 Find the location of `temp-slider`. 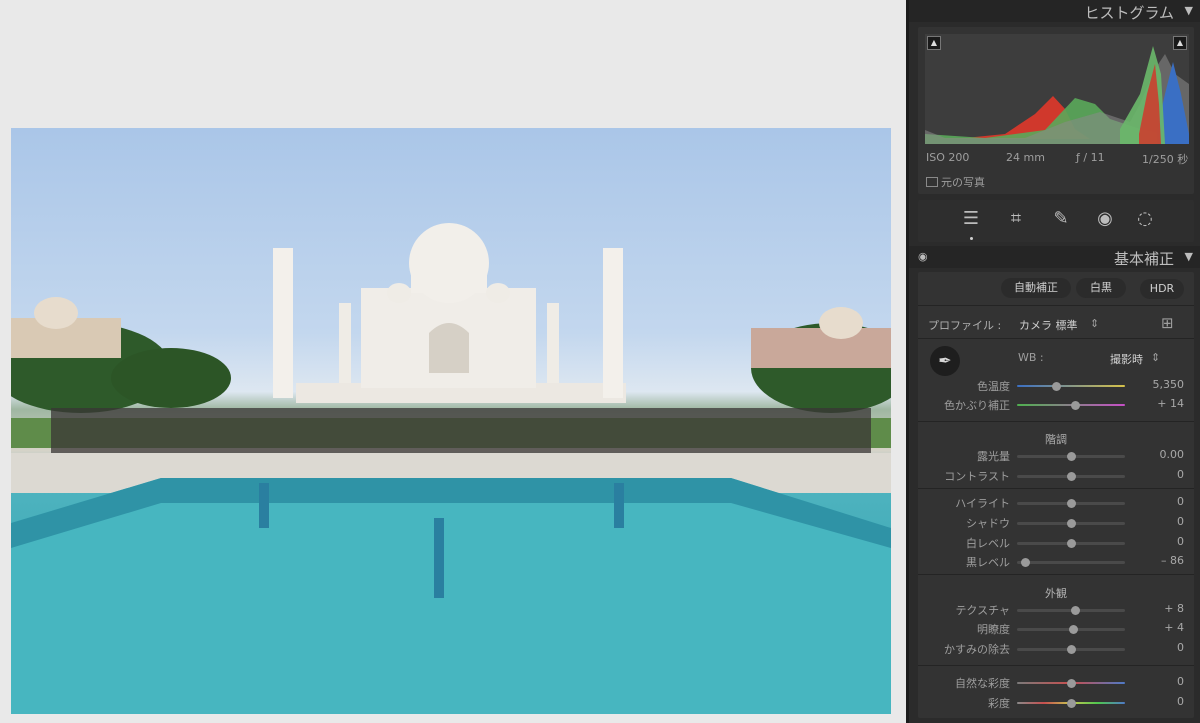

temp-slider is located at coordinates (1071, 386).